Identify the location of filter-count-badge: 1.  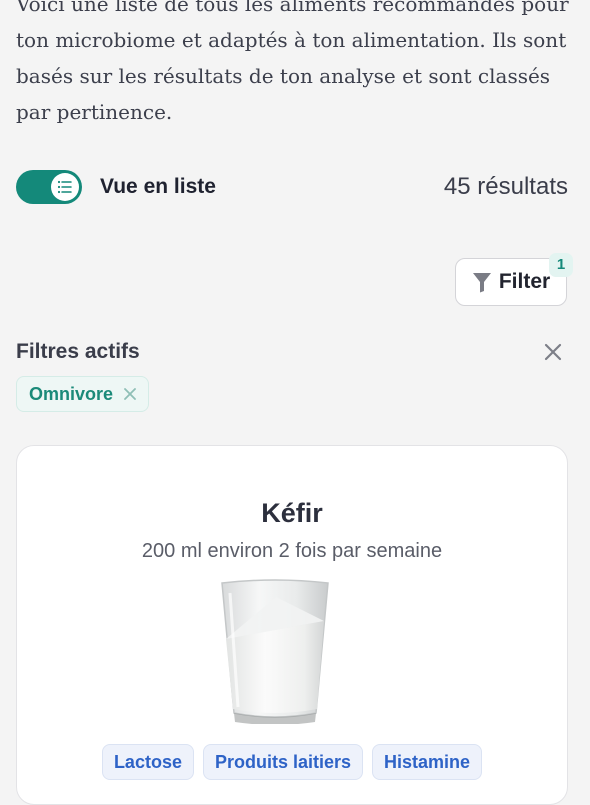
(561, 265).